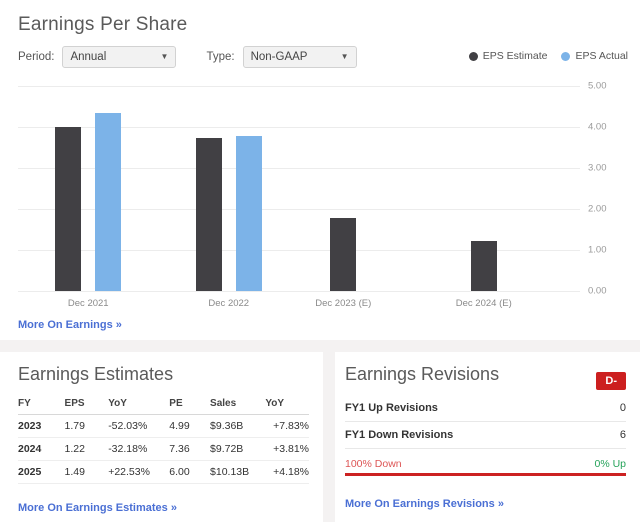  I want to click on x-axis-tick-label: Dec 2021, so click(88, 303).